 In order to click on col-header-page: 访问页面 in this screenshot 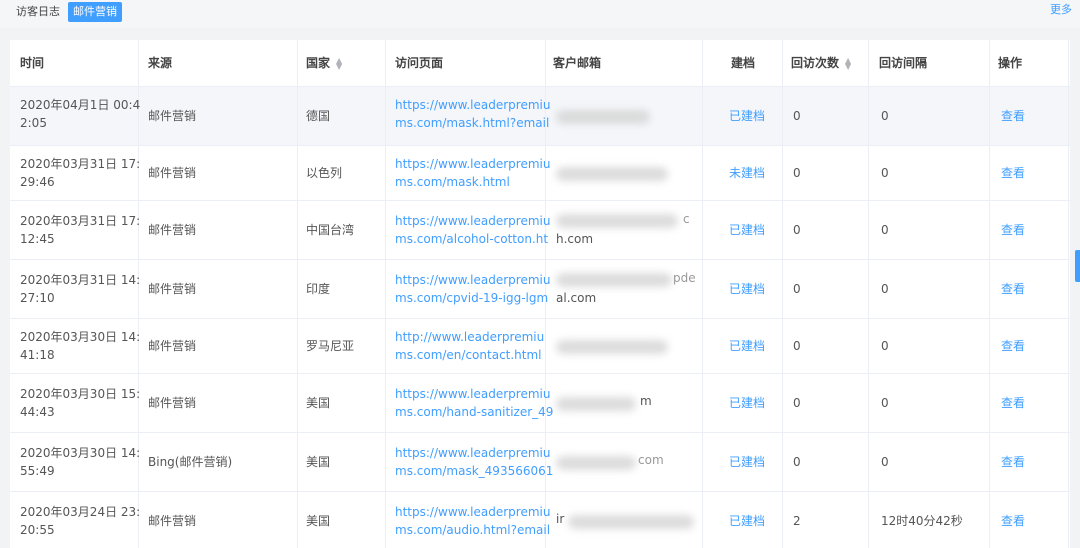, I will do `click(419, 63)`.